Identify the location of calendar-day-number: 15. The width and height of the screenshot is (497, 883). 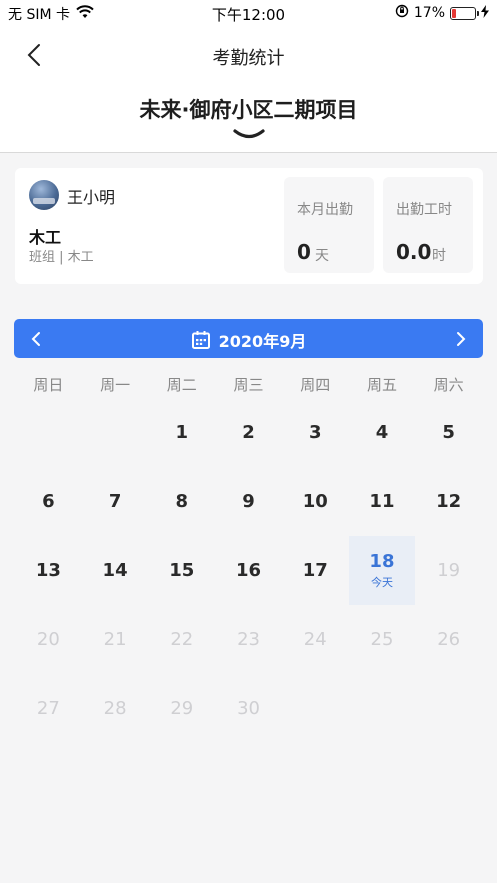
(182, 570).